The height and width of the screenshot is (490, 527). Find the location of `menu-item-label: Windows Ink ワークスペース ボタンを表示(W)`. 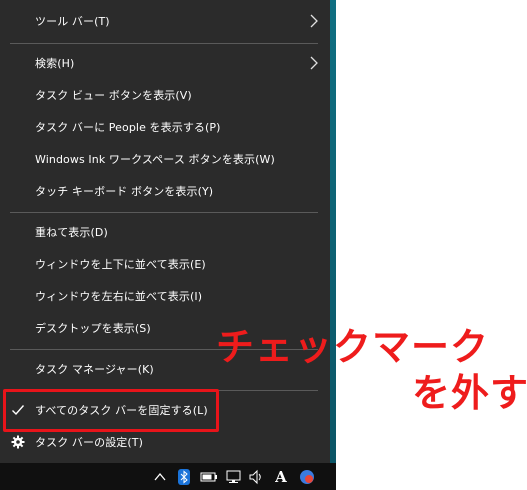

menu-item-label: Windows Ink ワークスペース ボタンを表示(W) is located at coordinates (155, 159).